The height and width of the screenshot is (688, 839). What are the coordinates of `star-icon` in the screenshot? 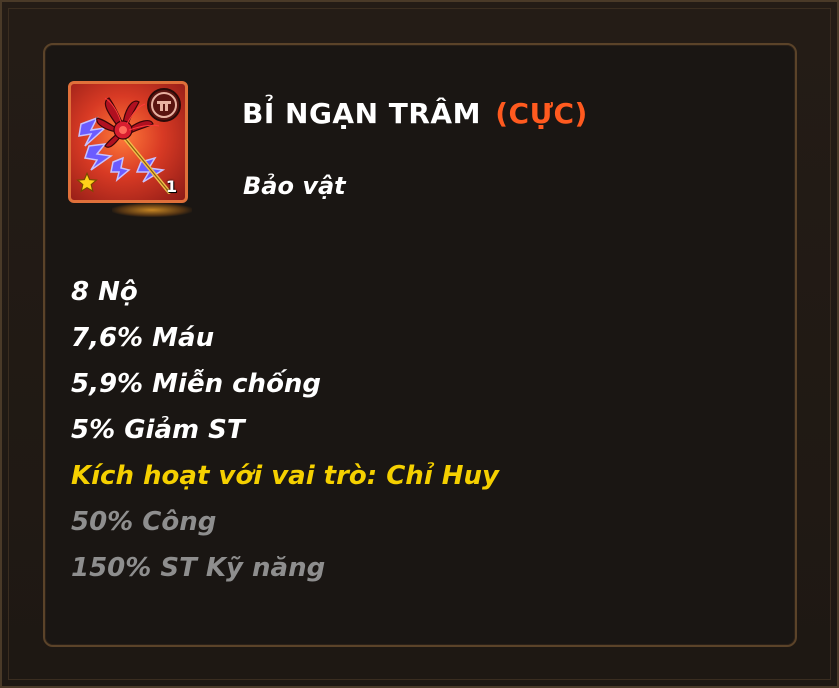 It's located at (87, 182).